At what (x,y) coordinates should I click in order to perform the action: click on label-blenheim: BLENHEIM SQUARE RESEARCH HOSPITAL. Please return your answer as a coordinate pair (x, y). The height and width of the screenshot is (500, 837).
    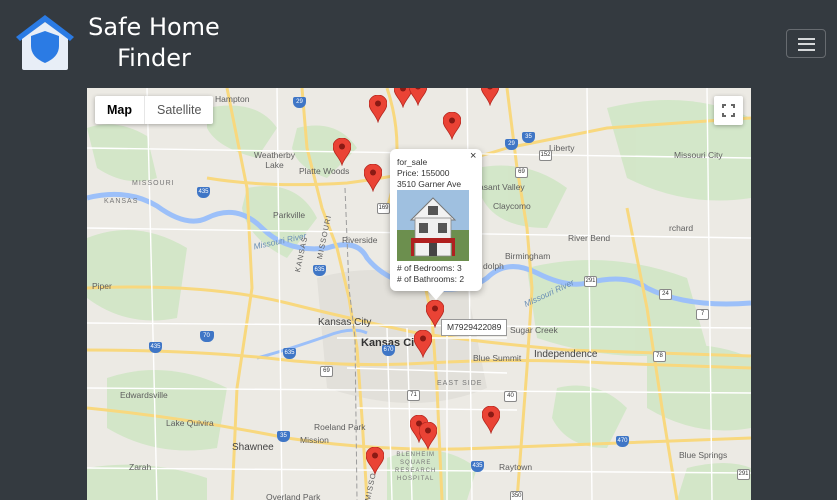
    Looking at the image, I should click on (416, 467).